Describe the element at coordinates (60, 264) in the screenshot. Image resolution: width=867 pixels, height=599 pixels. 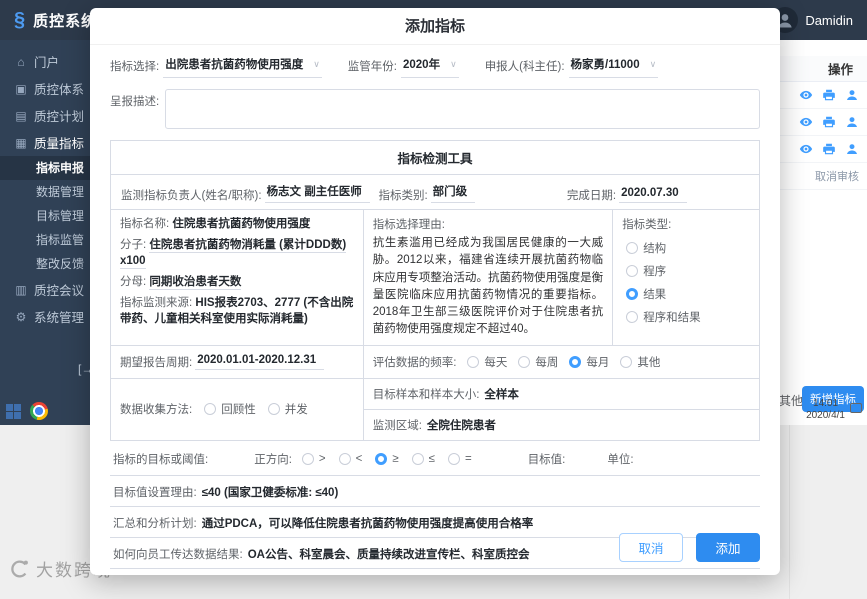
I see `sidebar-subitem-label: 整改反馈` at that location.